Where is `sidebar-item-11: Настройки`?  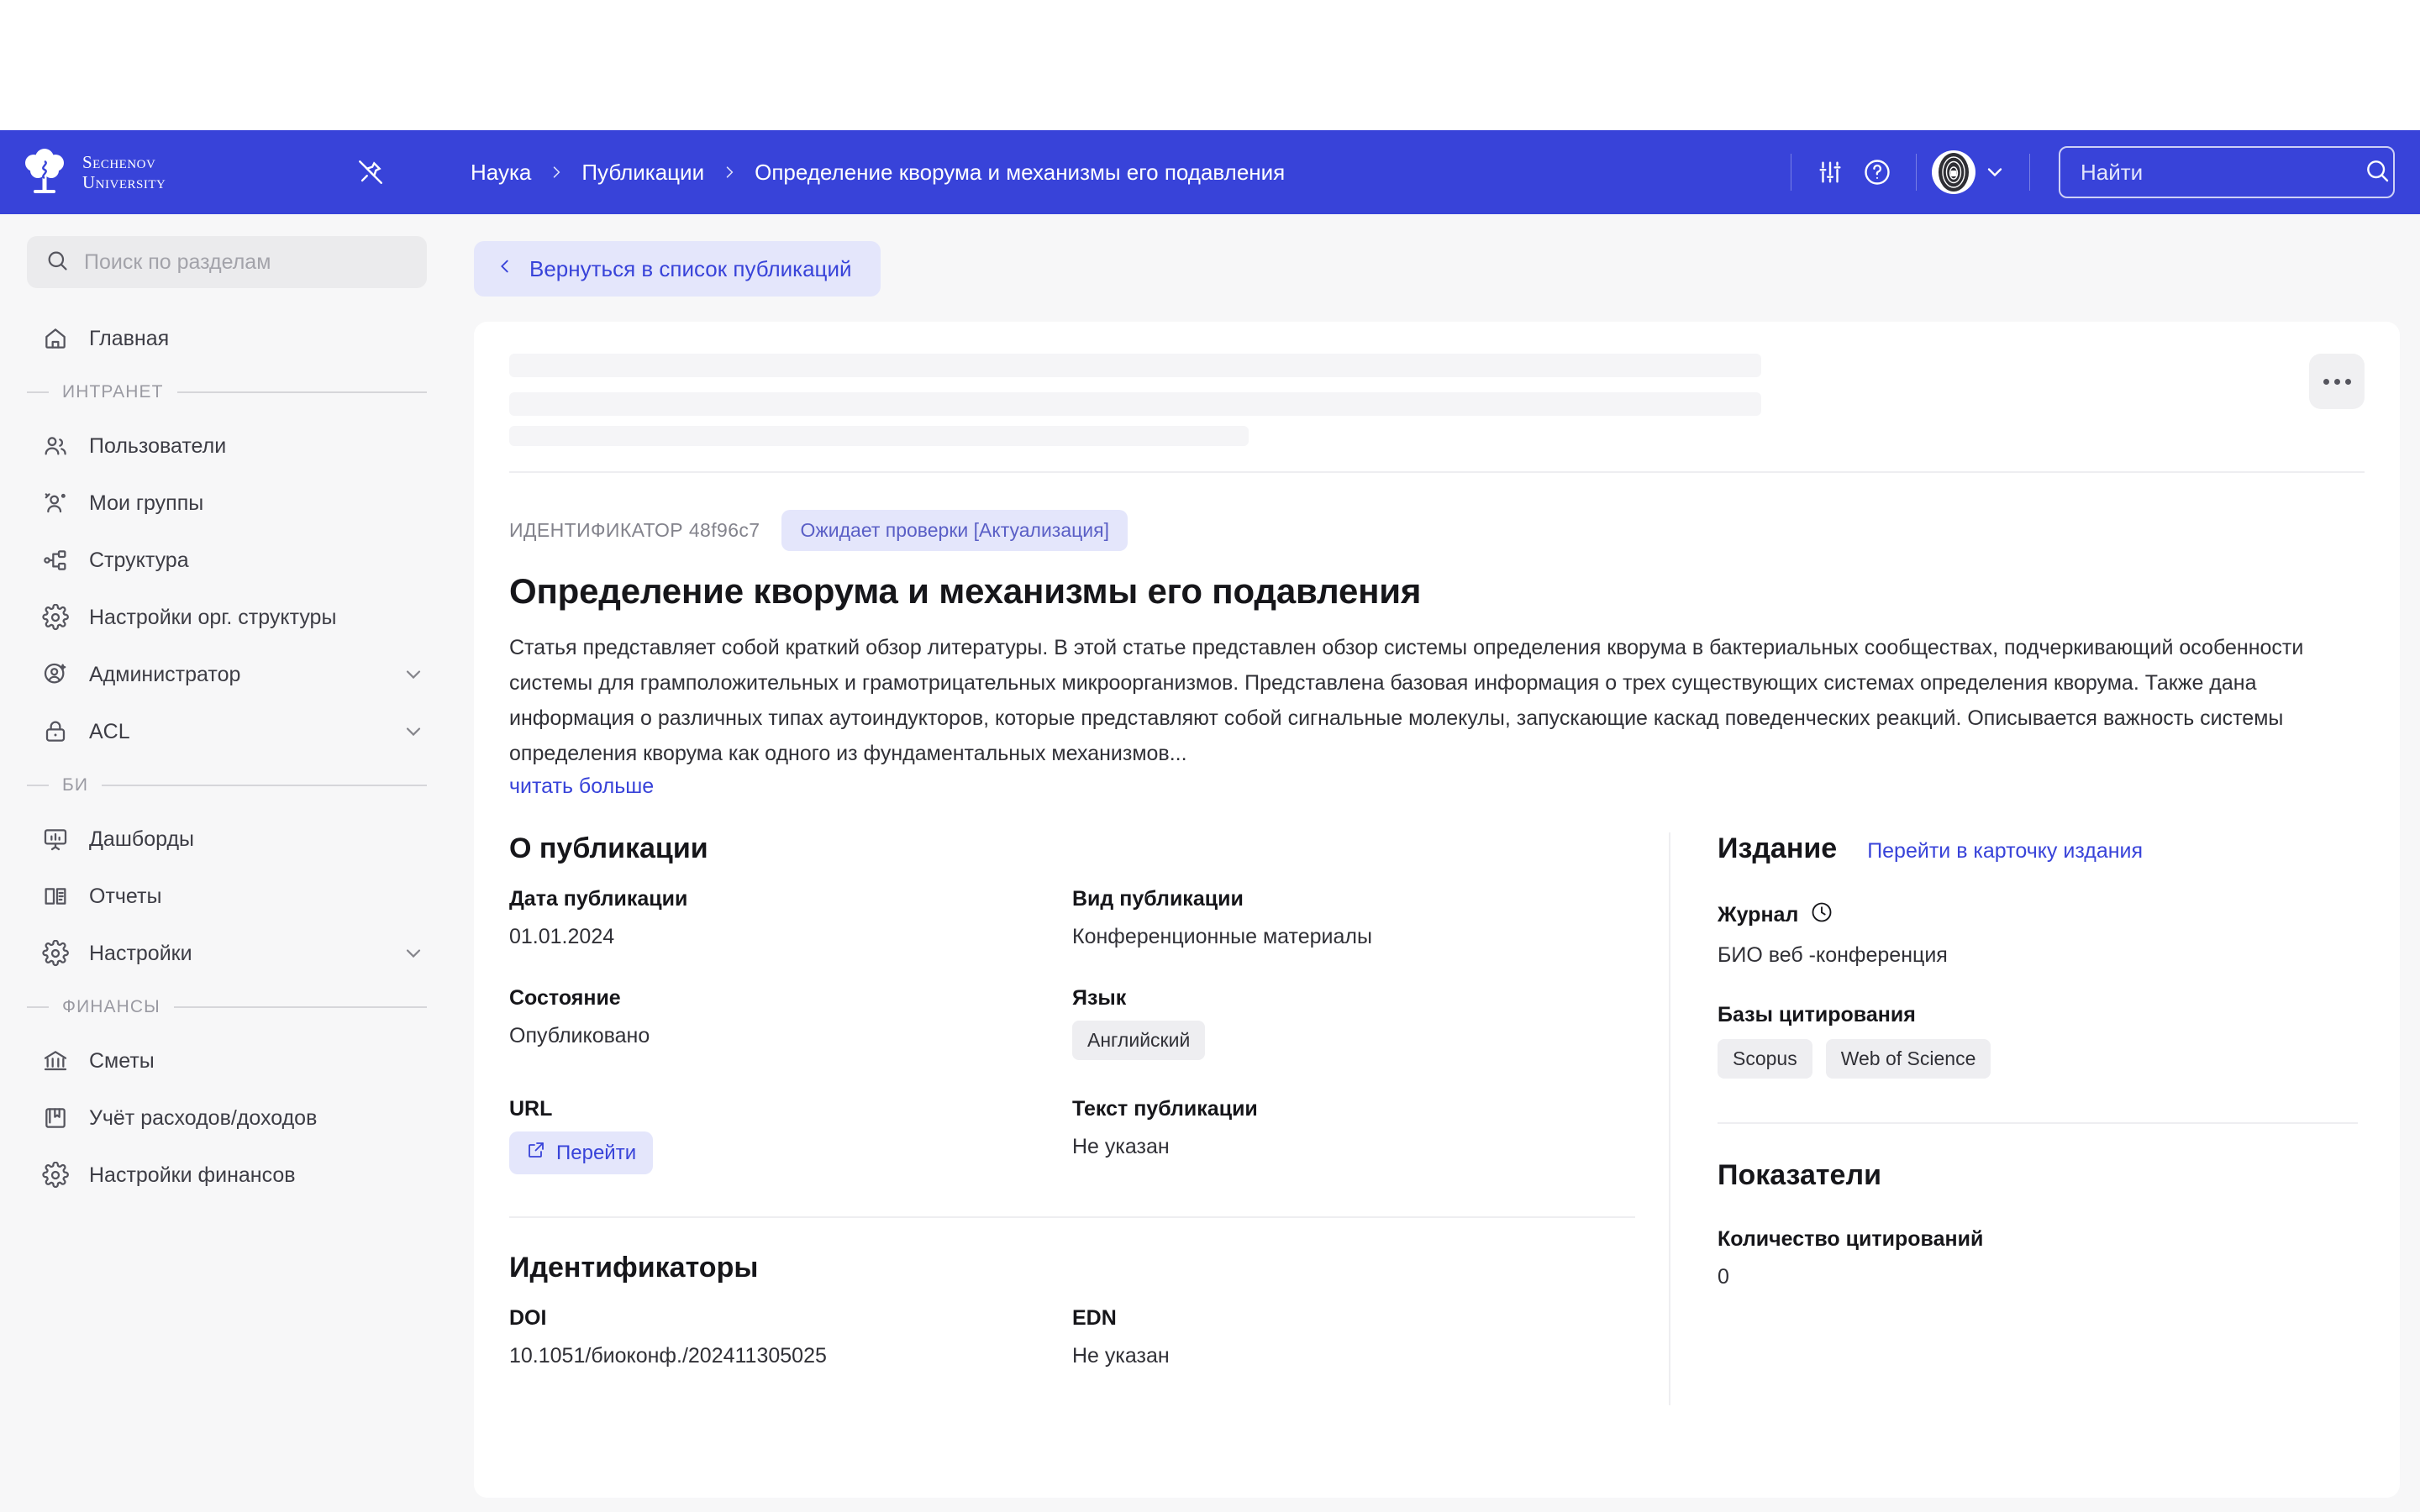
sidebar-item-11: Настройки is located at coordinates (227, 953).